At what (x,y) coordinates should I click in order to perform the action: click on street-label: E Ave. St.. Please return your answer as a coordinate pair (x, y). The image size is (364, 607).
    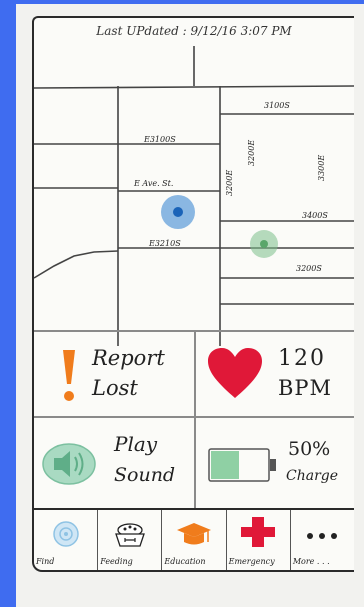
    Looking at the image, I should click on (153, 183).